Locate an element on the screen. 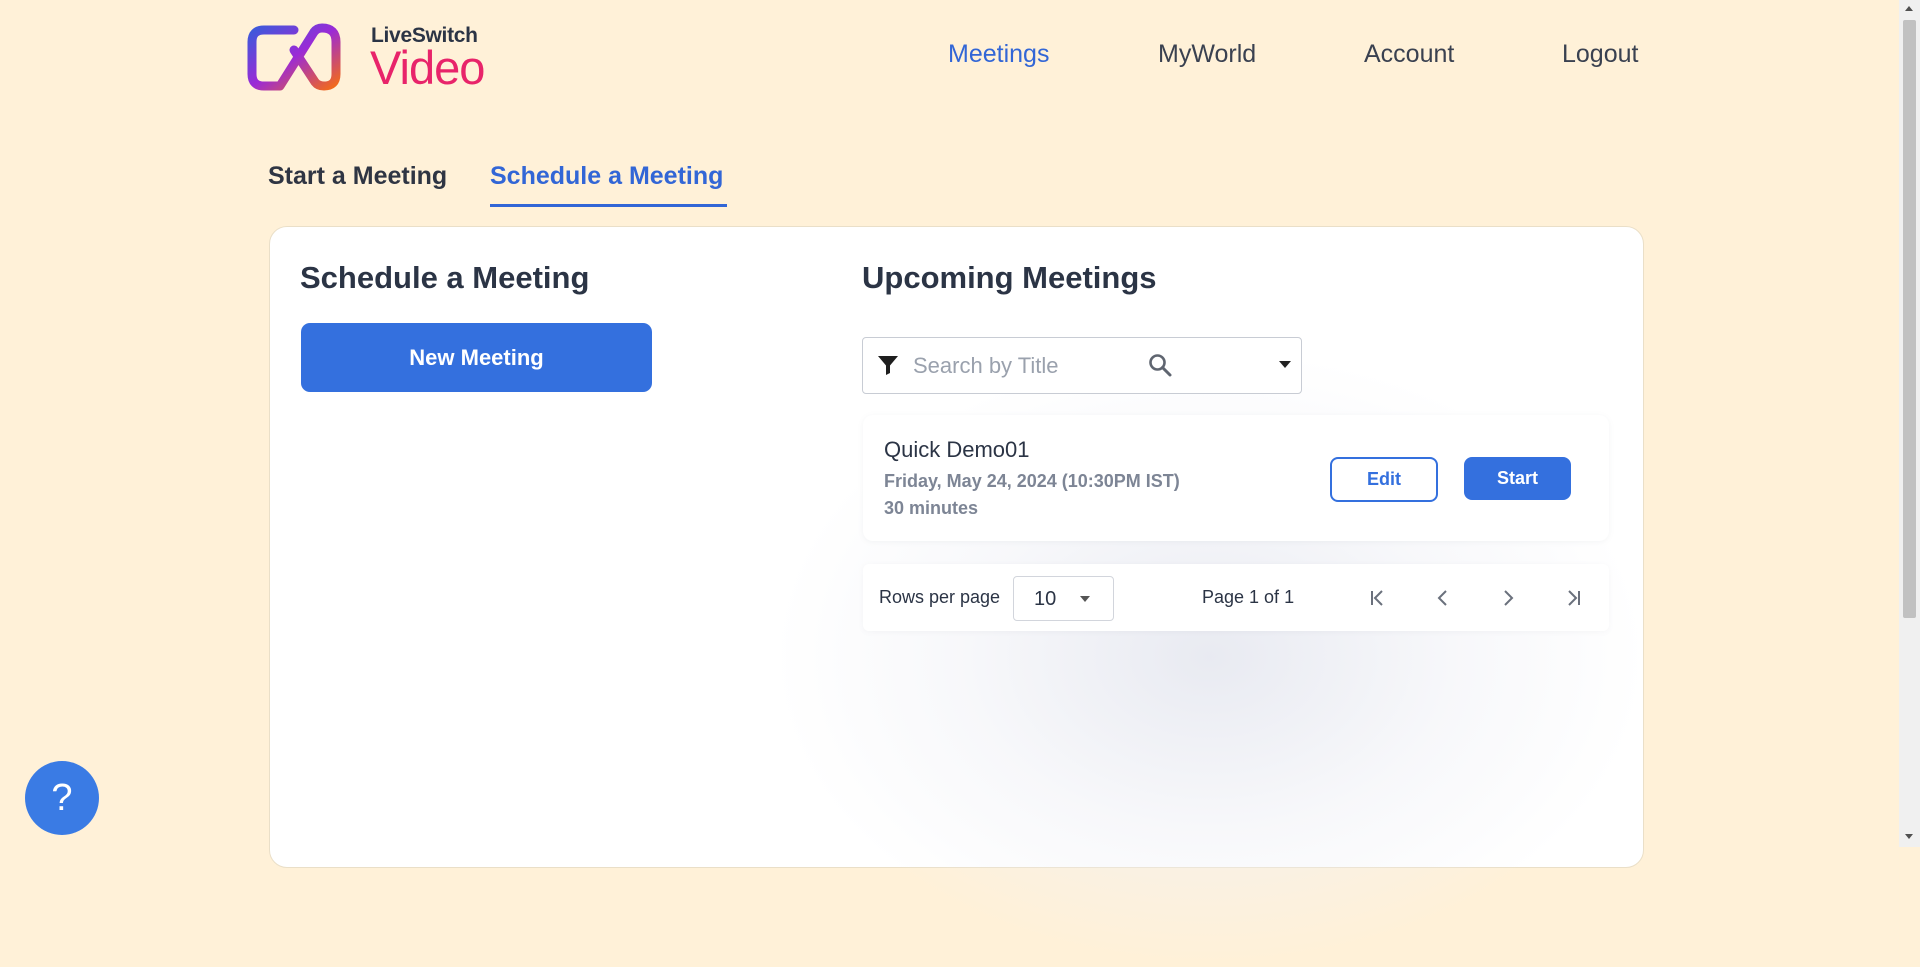  rows-per-page-select: 10 is located at coordinates (1063, 598).